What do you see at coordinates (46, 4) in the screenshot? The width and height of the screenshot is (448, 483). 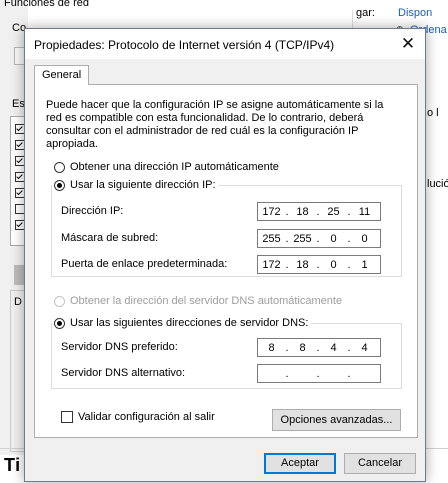 I see `background-window-title: Funciones de red` at bounding box center [46, 4].